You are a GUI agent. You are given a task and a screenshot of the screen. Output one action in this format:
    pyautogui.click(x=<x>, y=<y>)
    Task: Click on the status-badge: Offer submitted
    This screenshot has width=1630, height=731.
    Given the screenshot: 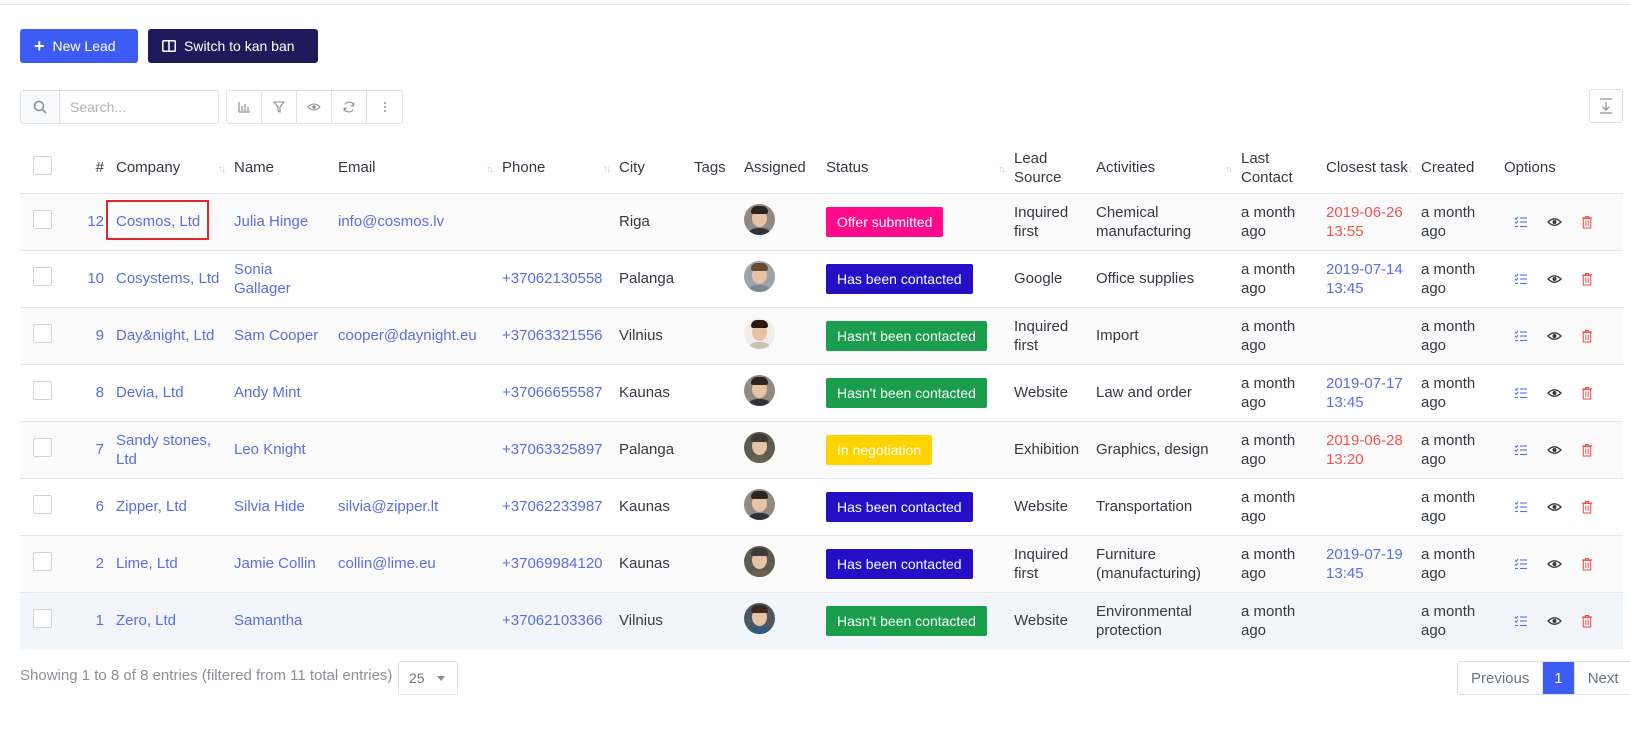 What is the action you would take?
    pyautogui.click(x=885, y=221)
    